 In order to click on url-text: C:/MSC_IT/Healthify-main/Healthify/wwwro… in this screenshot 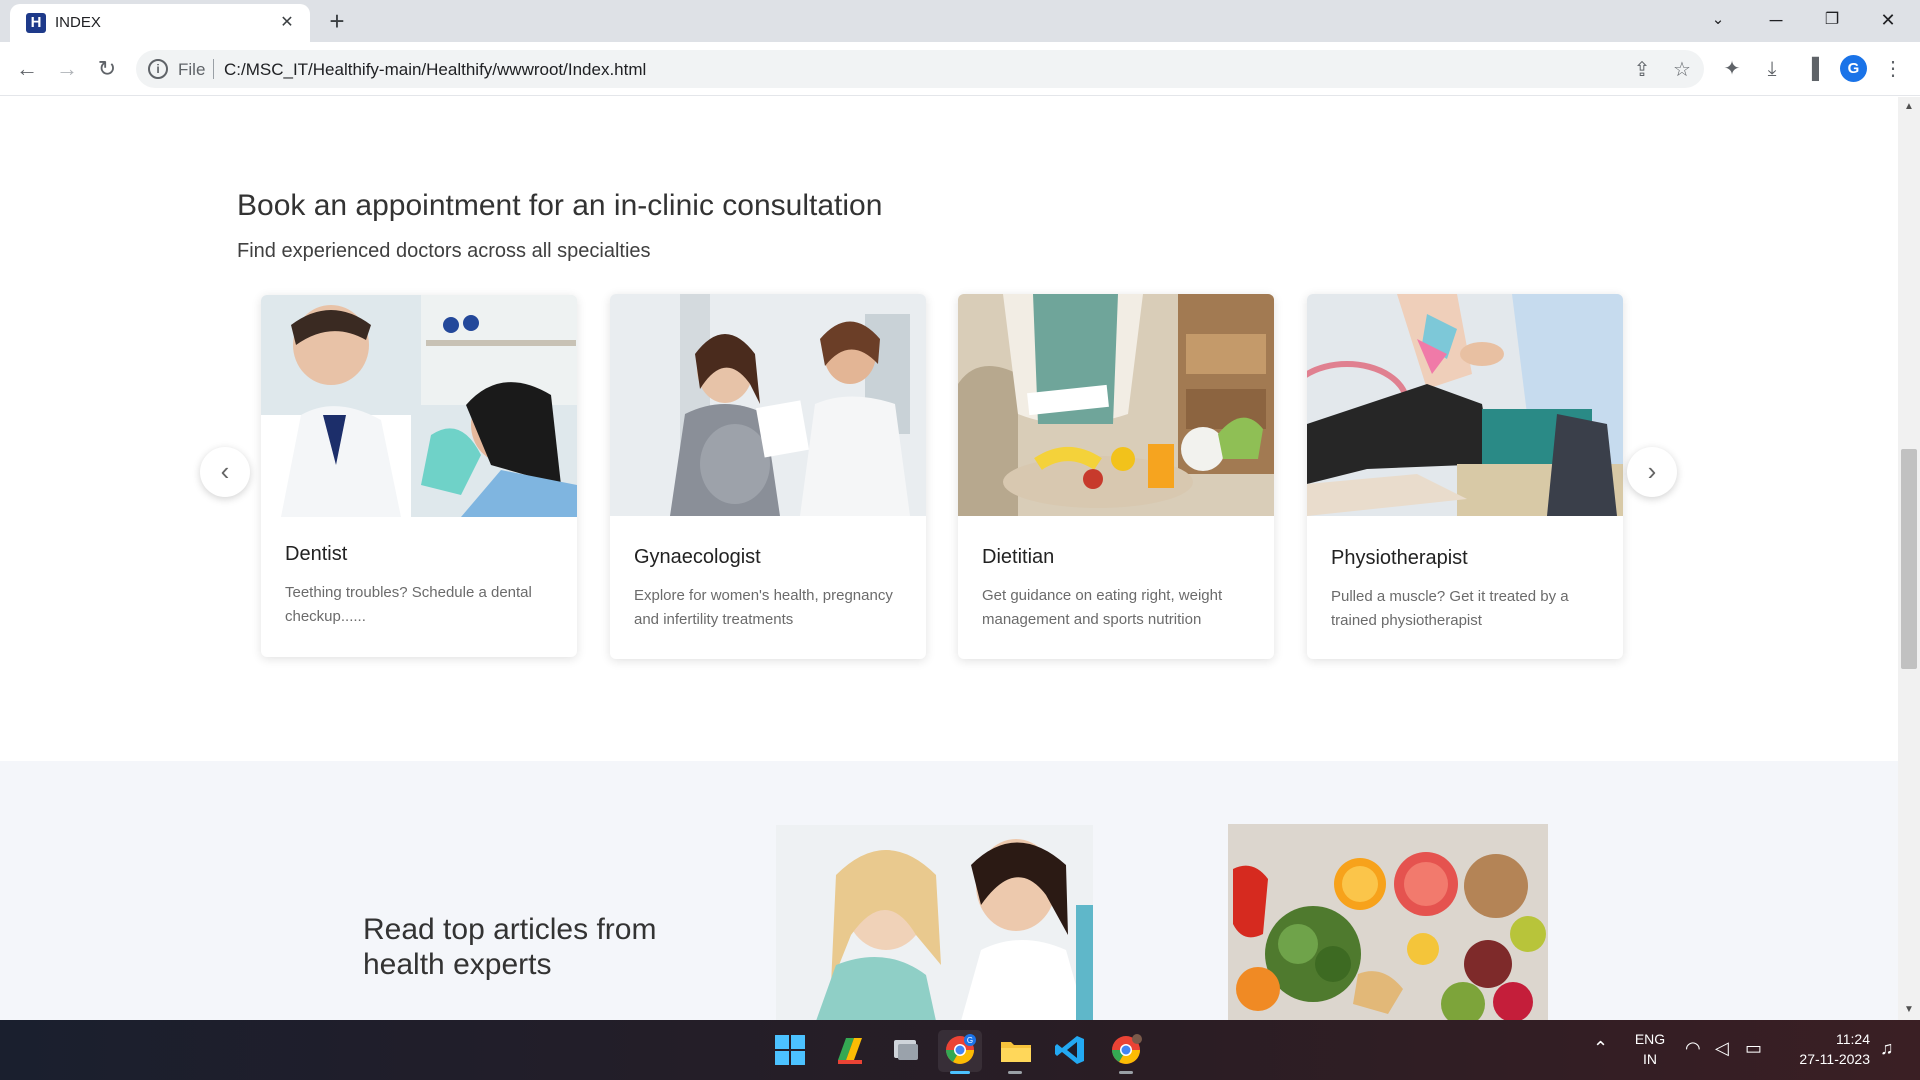, I will do `click(435, 70)`.